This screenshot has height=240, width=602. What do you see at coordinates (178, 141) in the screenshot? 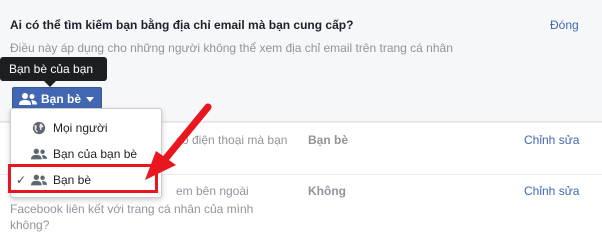
I see `red-arrow-annotation` at bounding box center [178, 141].